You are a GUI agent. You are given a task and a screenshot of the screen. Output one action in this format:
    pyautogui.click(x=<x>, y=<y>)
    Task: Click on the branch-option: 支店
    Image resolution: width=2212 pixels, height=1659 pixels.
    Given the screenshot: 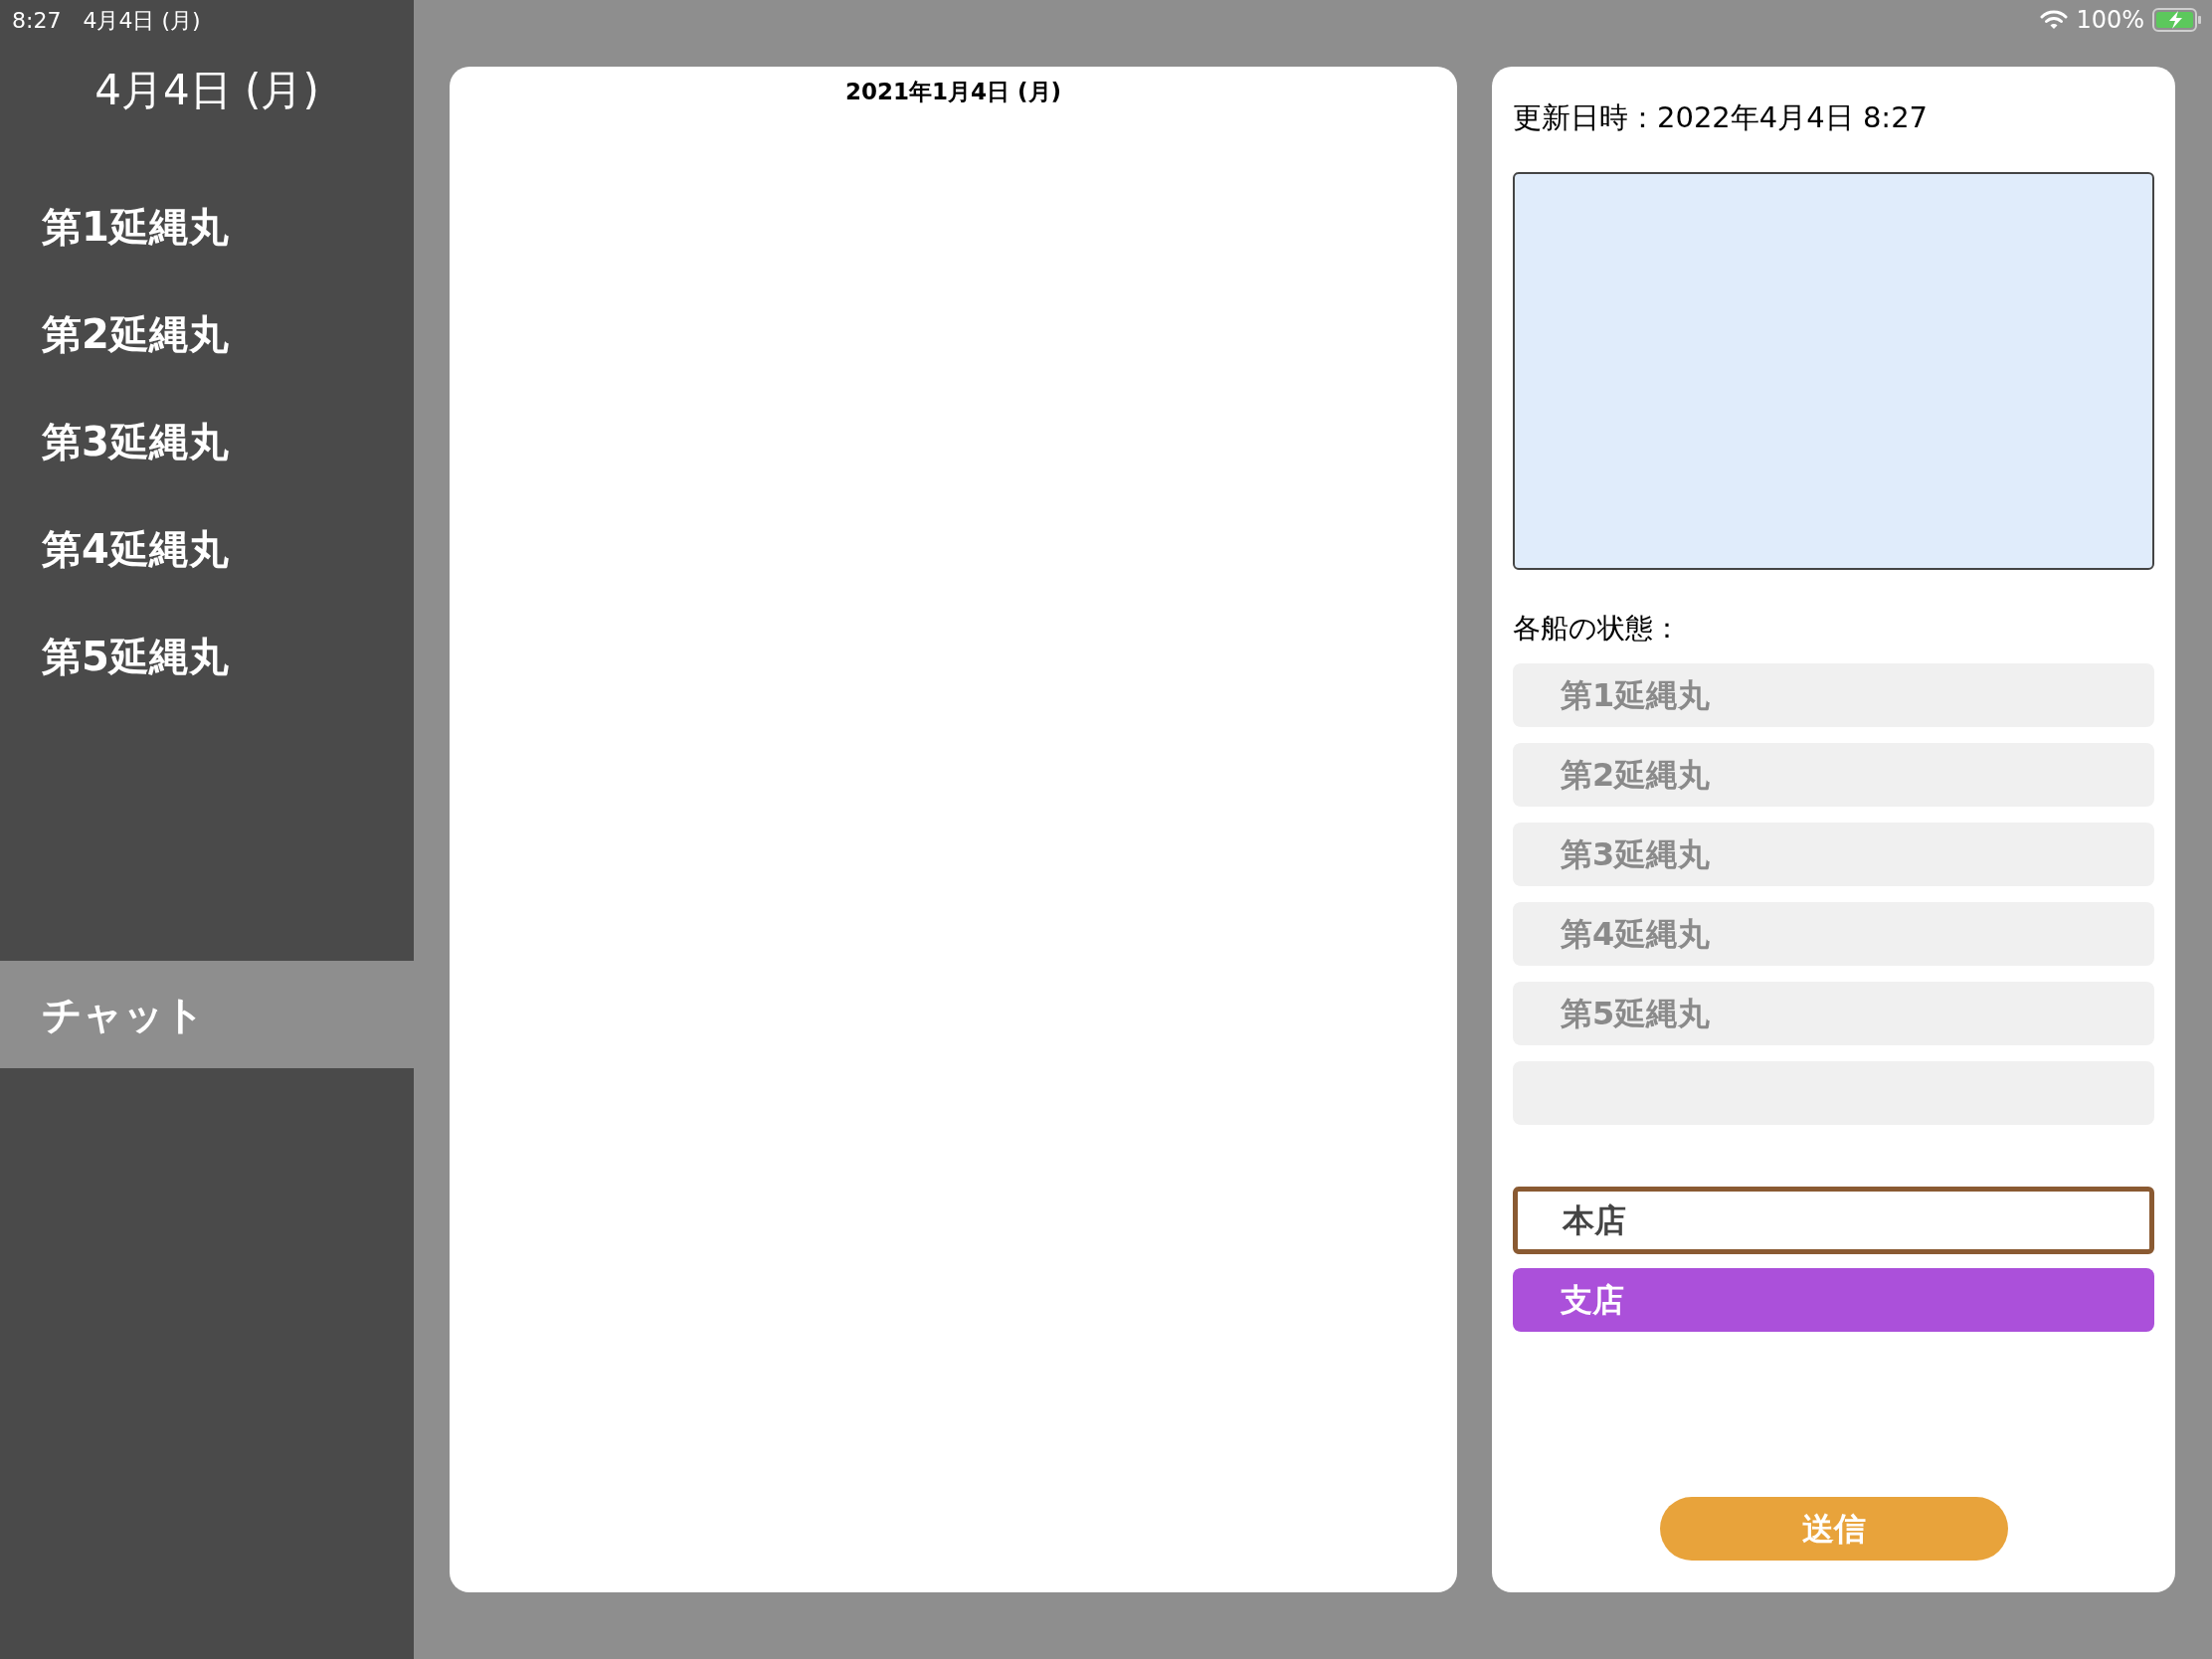 What is the action you would take?
    pyautogui.click(x=1833, y=1299)
    